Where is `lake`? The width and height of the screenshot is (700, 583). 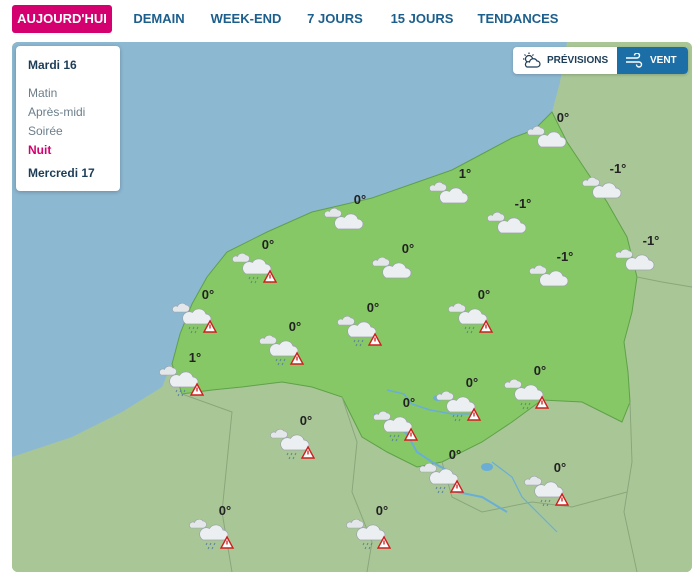
lake is located at coordinates (487, 467).